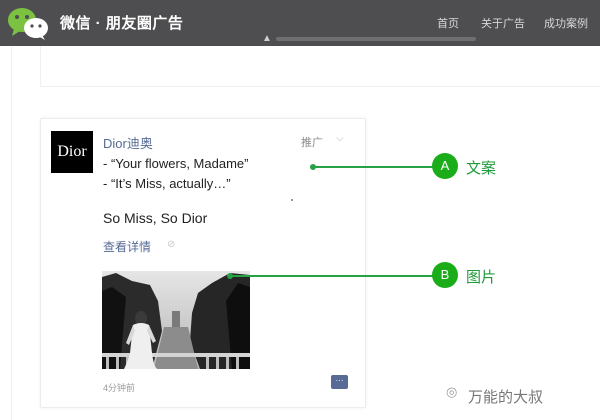  I want to click on callout-label-image: 图片, so click(481, 277).